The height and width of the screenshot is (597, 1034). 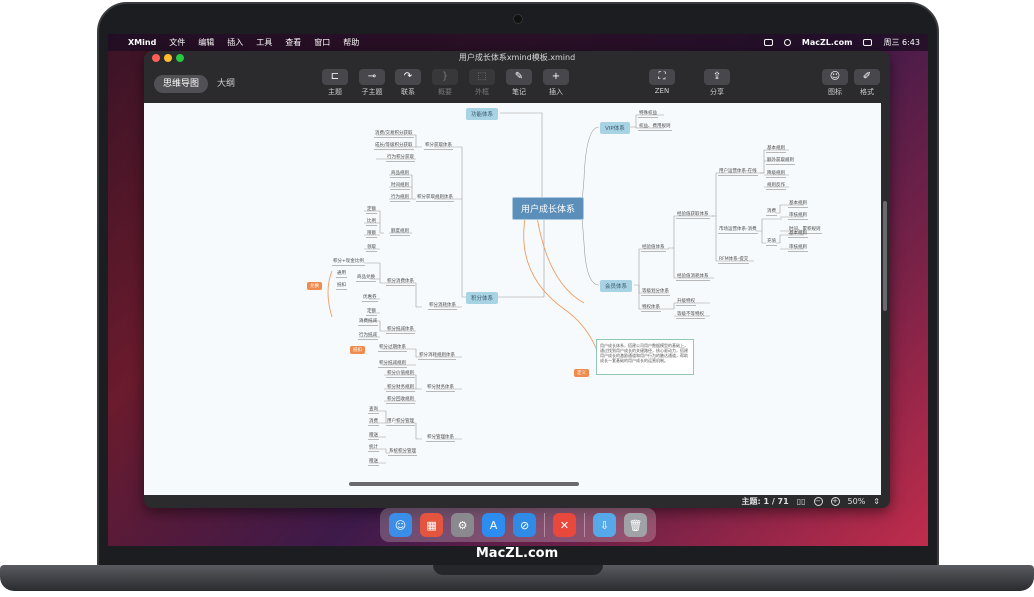 What do you see at coordinates (372, 83) in the screenshot?
I see `subtopic-button: ⊸ 子主题` at bounding box center [372, 83].